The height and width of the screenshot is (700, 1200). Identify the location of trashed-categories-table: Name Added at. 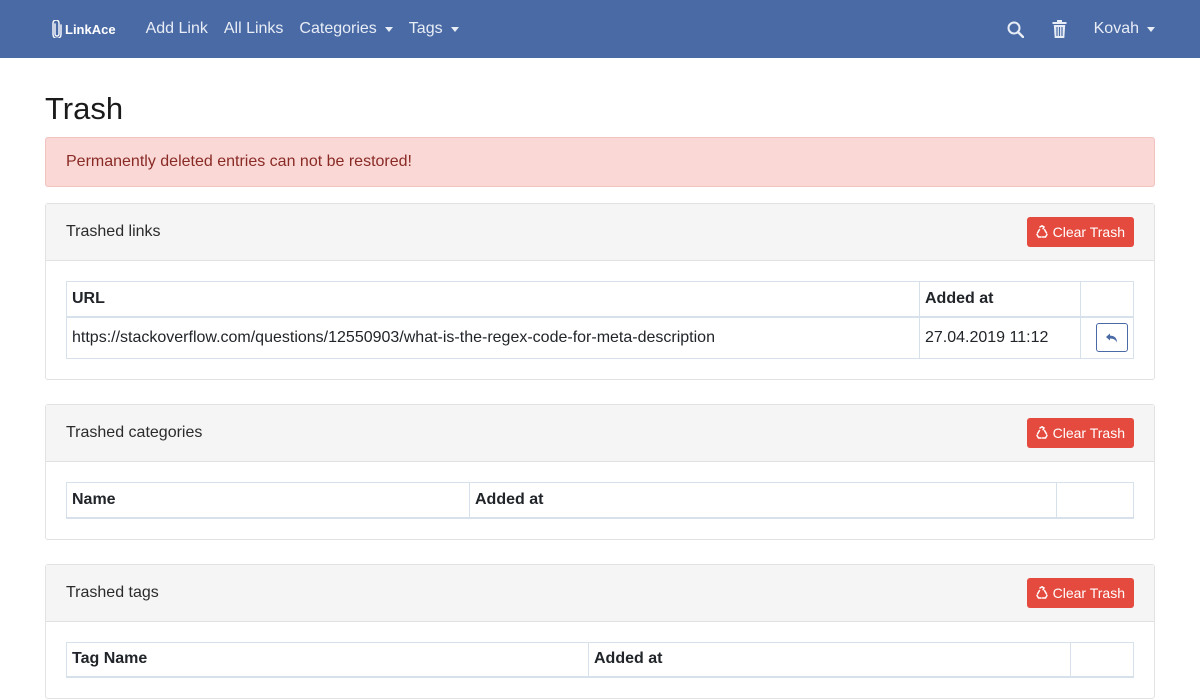
(600, 500).